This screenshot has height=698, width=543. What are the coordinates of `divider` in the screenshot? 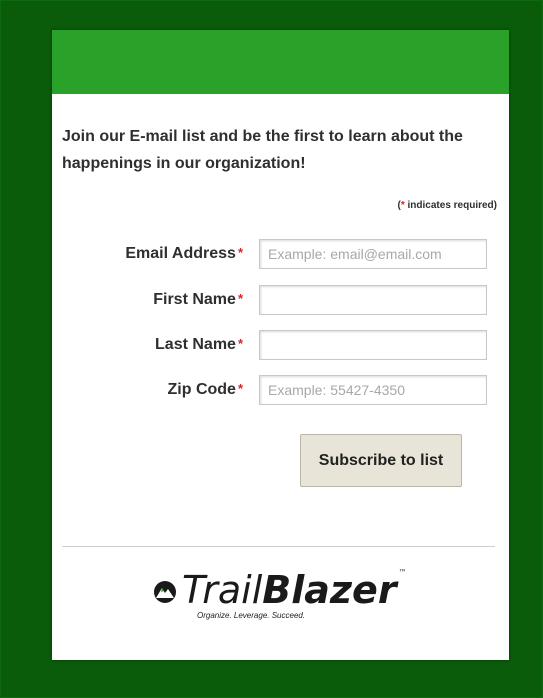 It's located at (278, 546).